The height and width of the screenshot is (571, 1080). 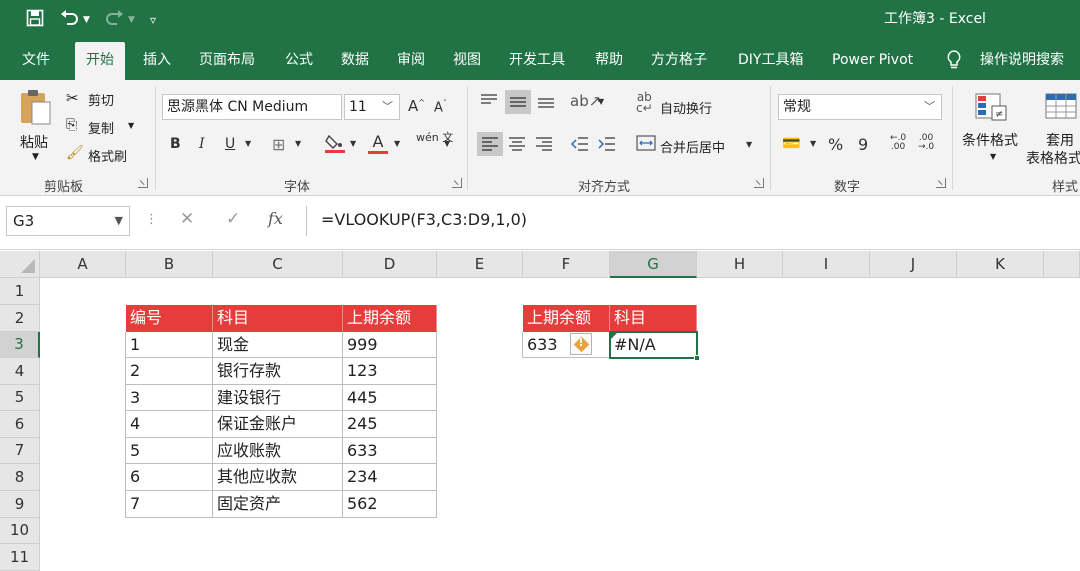 I want to click on table-cell: 999, so click(x=390, y=345).